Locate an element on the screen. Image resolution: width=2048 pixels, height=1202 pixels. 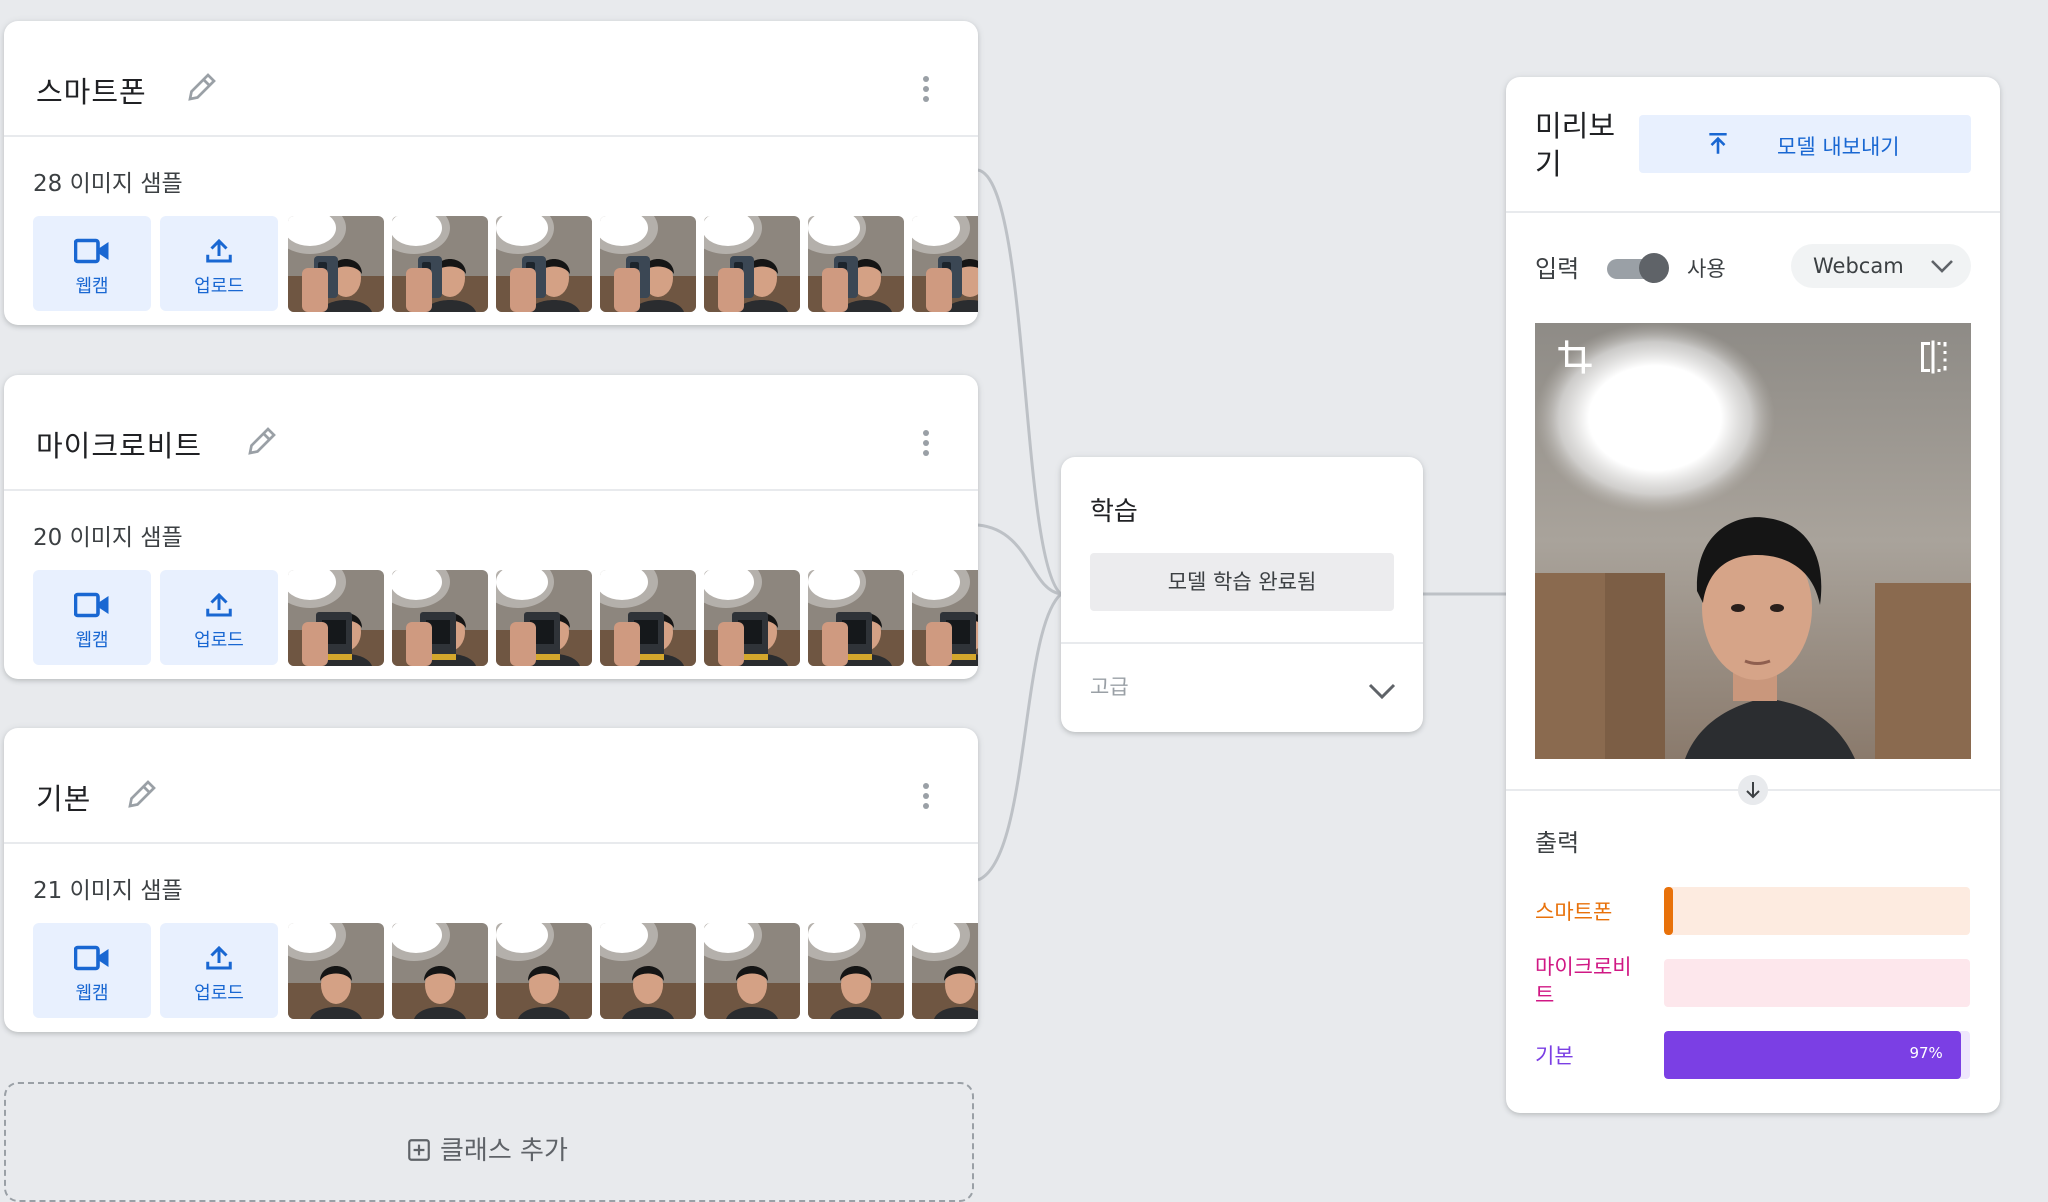
export-model-label: 모델 내보내기 is located at coordinates (1838, 147).